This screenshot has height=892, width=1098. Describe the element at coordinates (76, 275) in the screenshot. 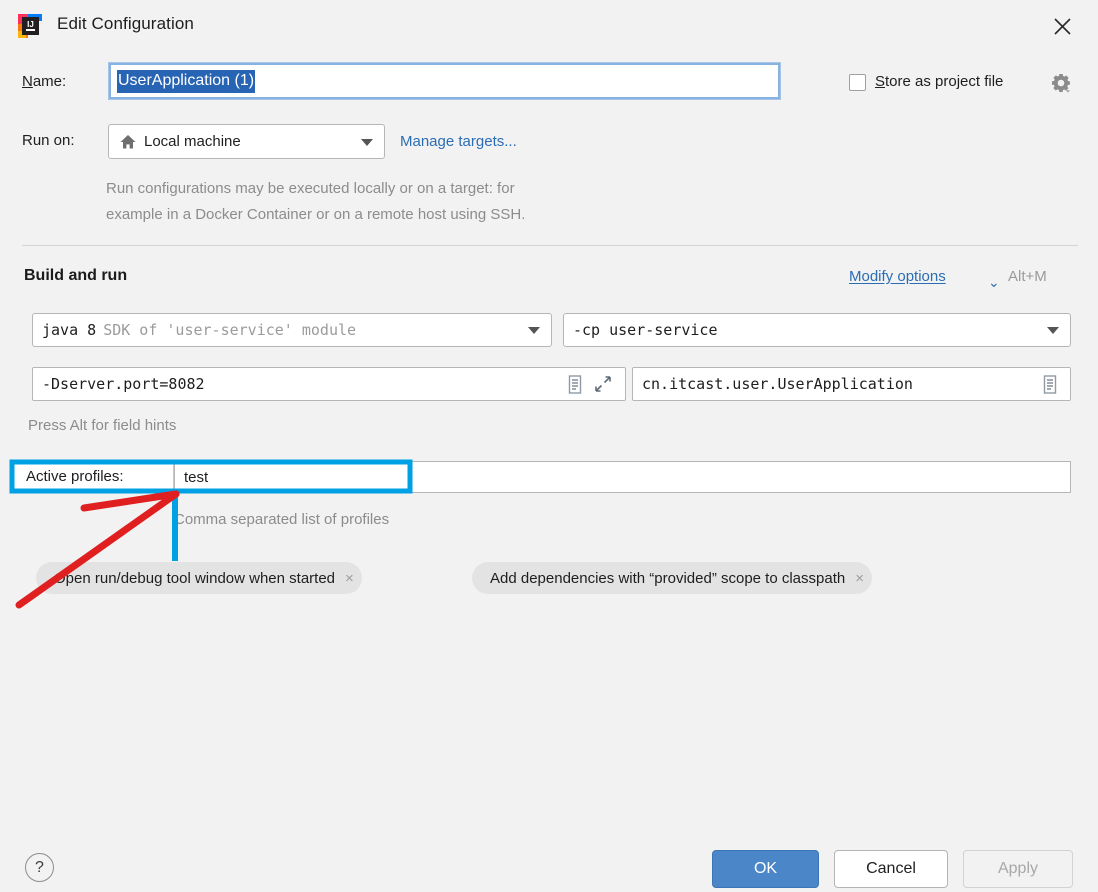

I see `build-and-run-title: Build and run` at that location.